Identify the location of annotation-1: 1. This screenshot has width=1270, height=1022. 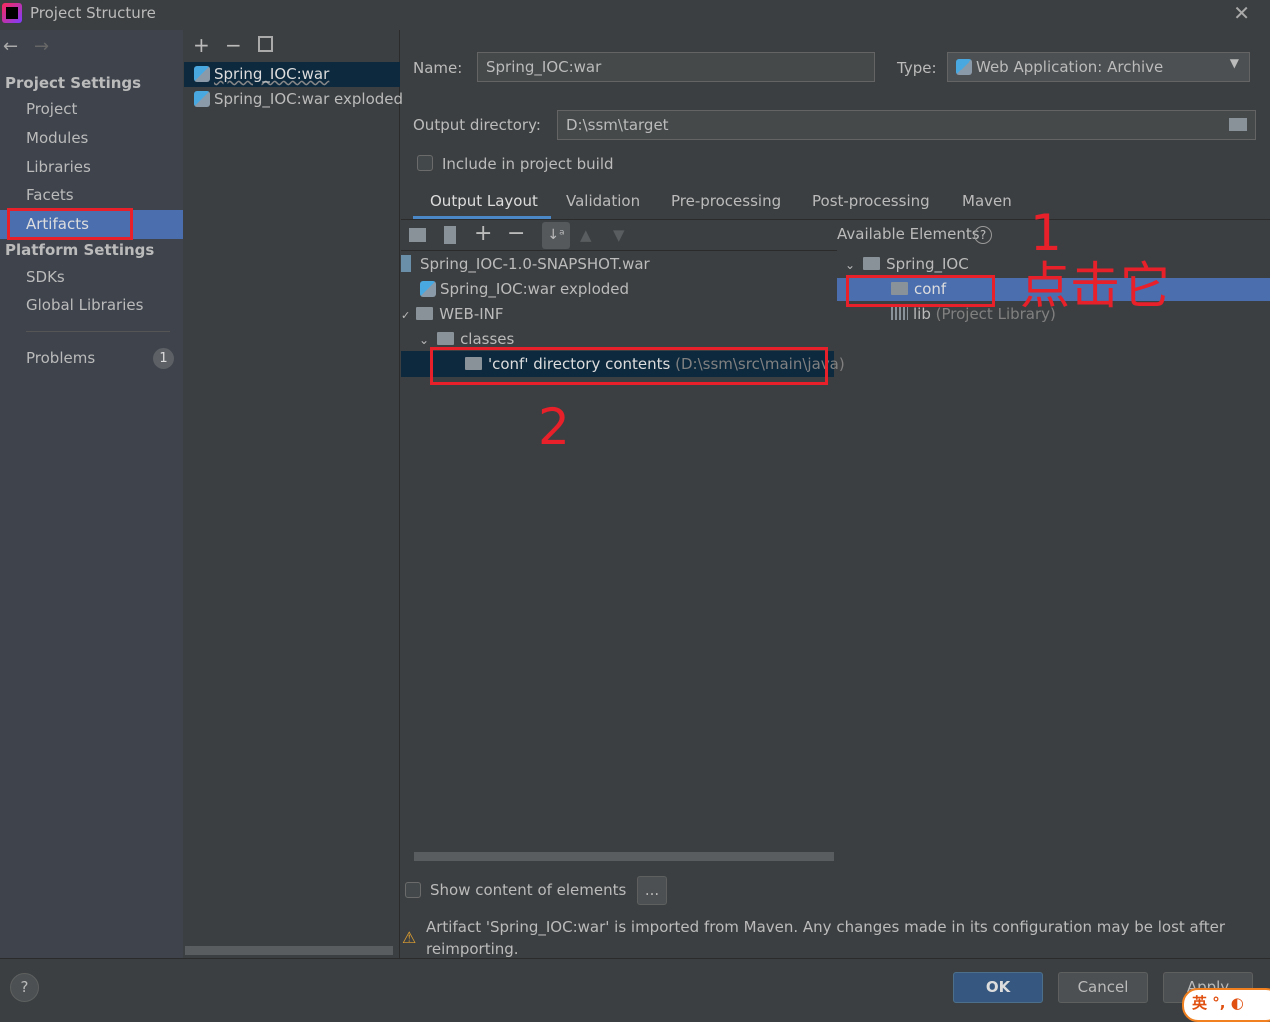
(1046, 233).